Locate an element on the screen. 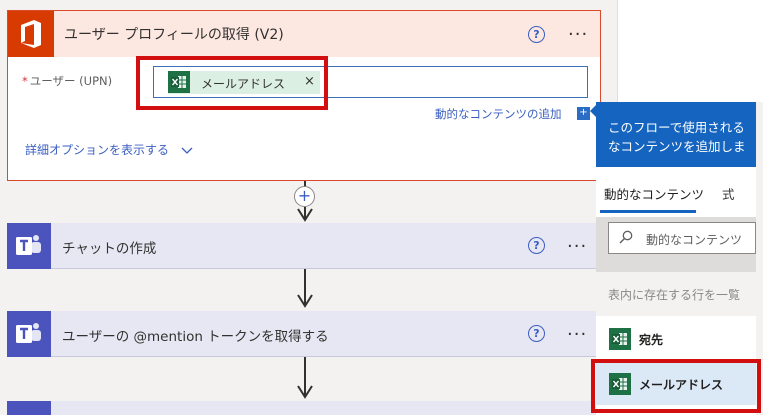 The height and width of the screenshot is (415, 763). active-tab-underline is located at coordinates (648, 211).